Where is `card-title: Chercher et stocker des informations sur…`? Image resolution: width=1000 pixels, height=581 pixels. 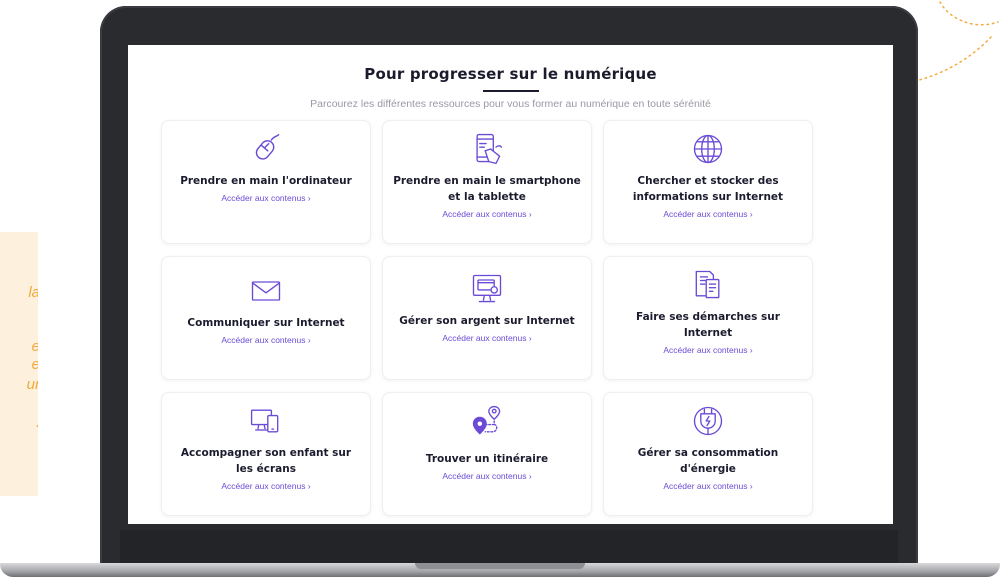
card-title: Chercher et stocker des informations sur… is located at coordinates (708, 189).